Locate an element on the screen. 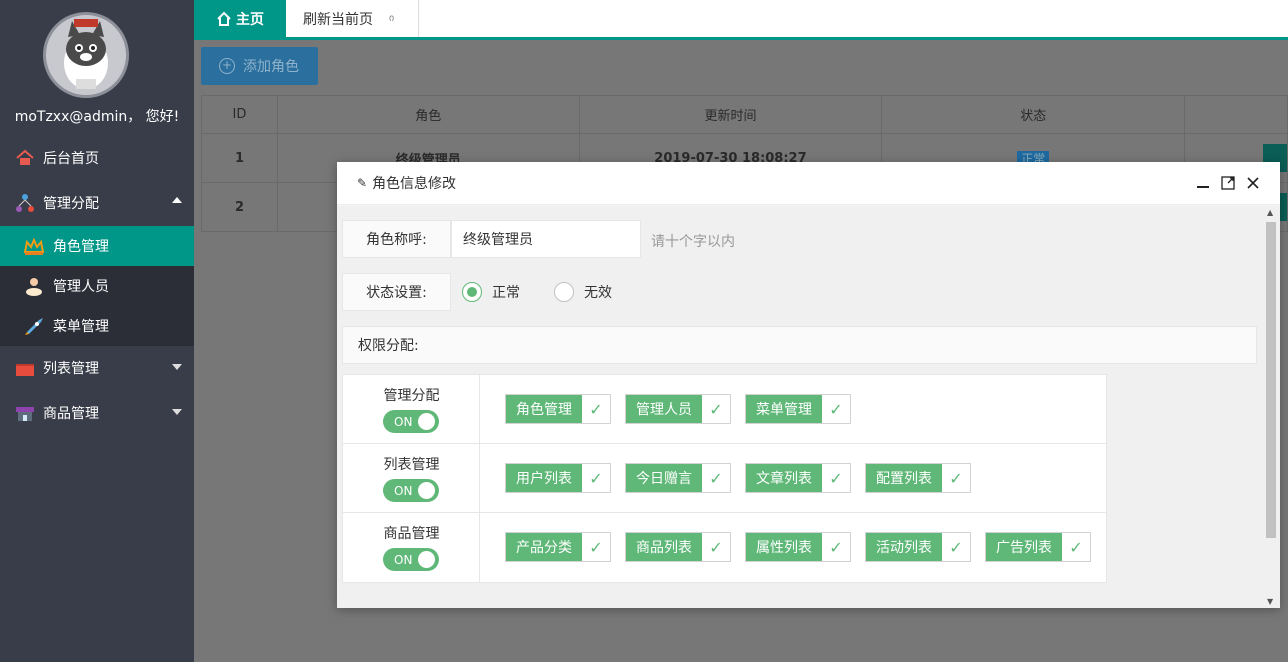 This screenshot has height=662, width=1288. radio-status-invalid: 无效 is located at coordinates (583, 292).